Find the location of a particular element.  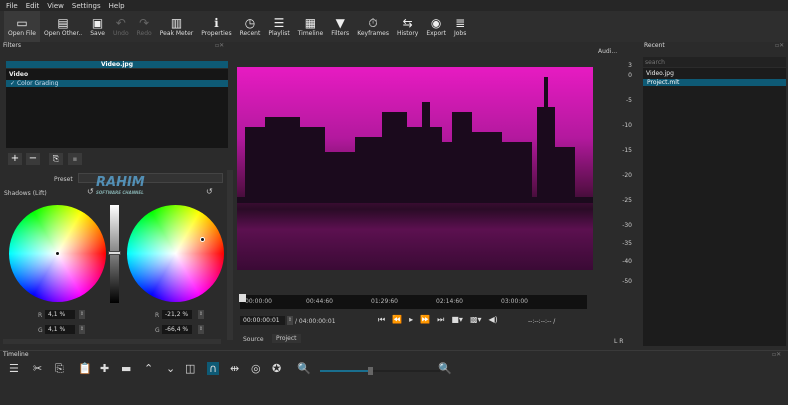

timecode-field: 00:00:00:01 is located at coordinates (262, 320).